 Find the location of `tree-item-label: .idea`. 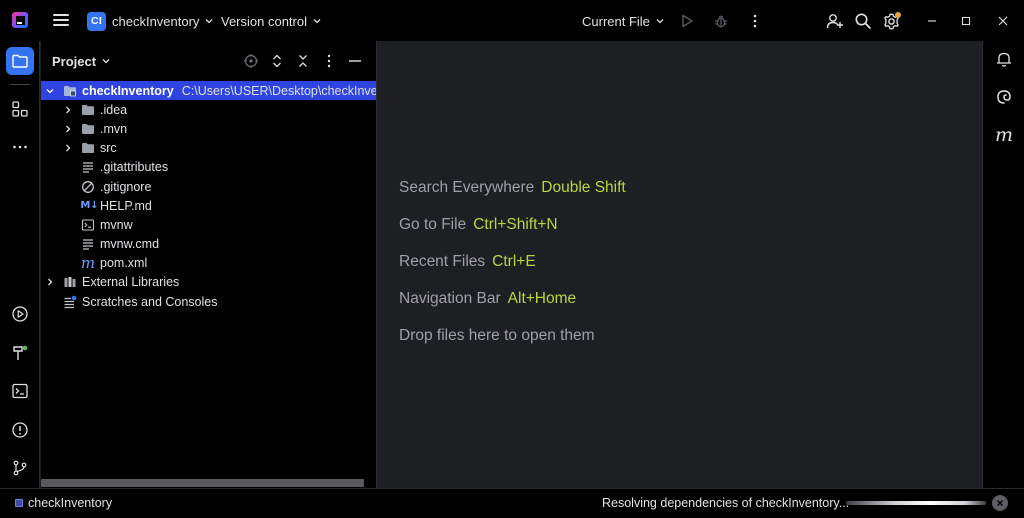

tree-item-label: .idea is located at coordinates (114, 109).